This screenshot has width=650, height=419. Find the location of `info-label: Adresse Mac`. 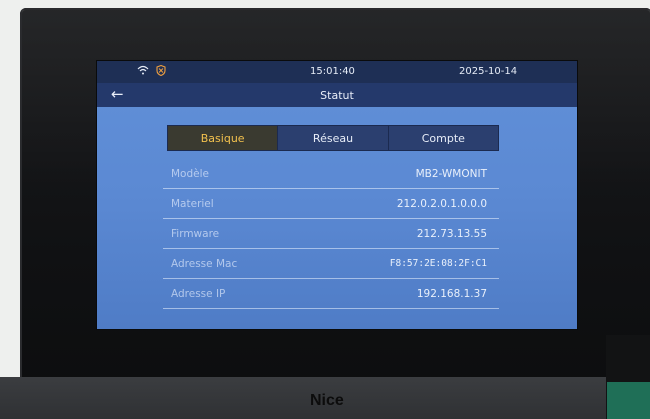

info-label: Adresse Mac is located at coordinates (204, 264).